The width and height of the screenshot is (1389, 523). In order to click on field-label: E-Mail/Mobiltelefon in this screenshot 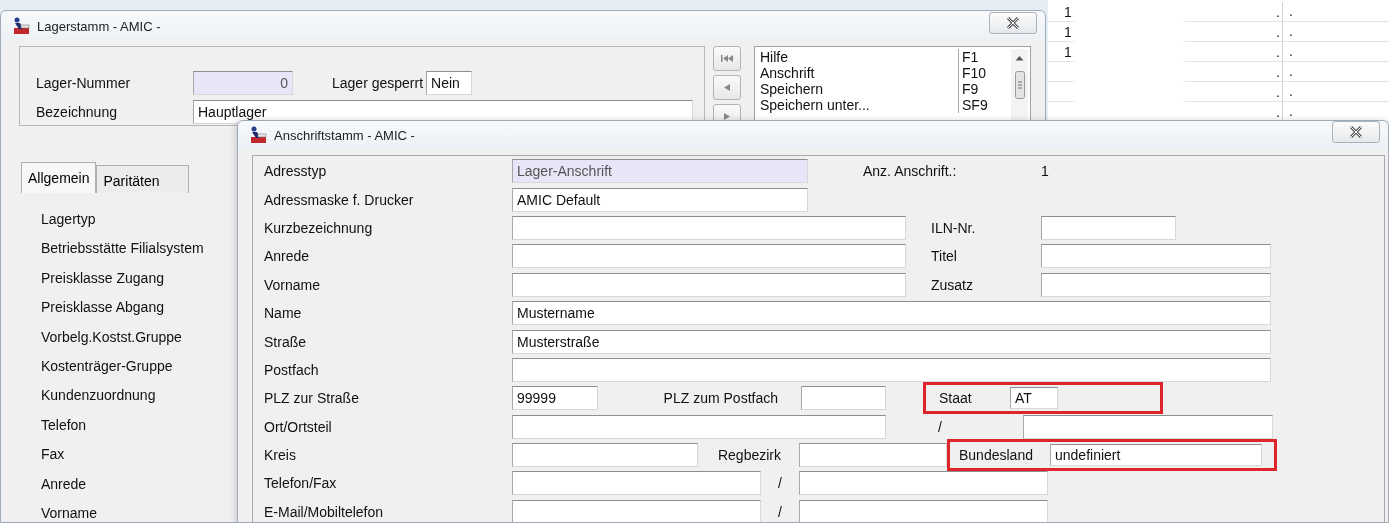, I will do `click(324, 511)`.